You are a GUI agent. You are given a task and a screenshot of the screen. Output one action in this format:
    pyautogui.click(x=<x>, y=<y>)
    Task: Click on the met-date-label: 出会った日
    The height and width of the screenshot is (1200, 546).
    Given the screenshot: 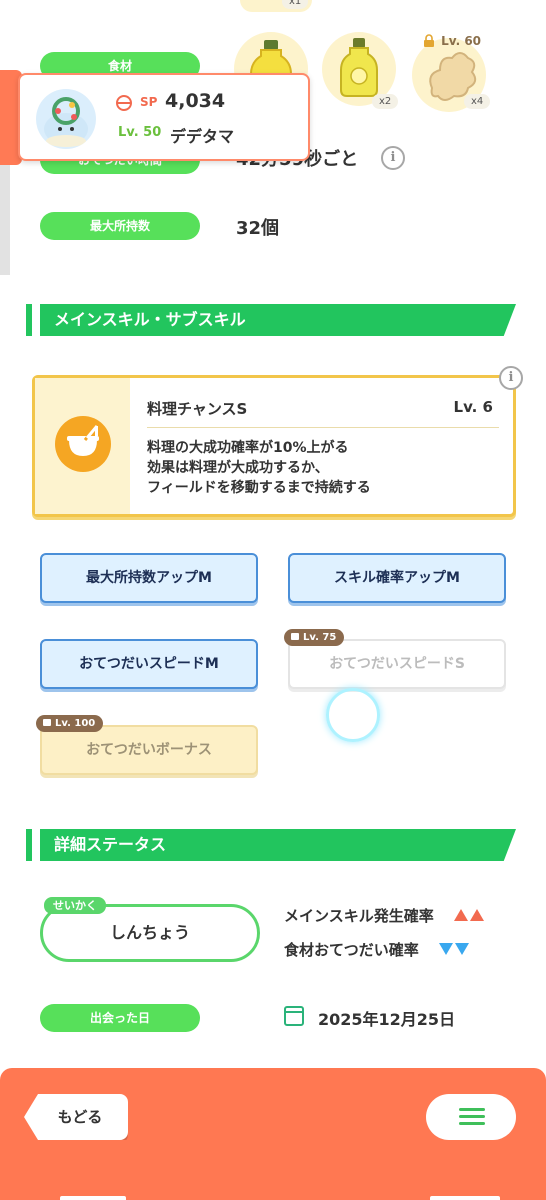 What is the action you would take?
    pyautogui.click(x=120, y=1018)
    